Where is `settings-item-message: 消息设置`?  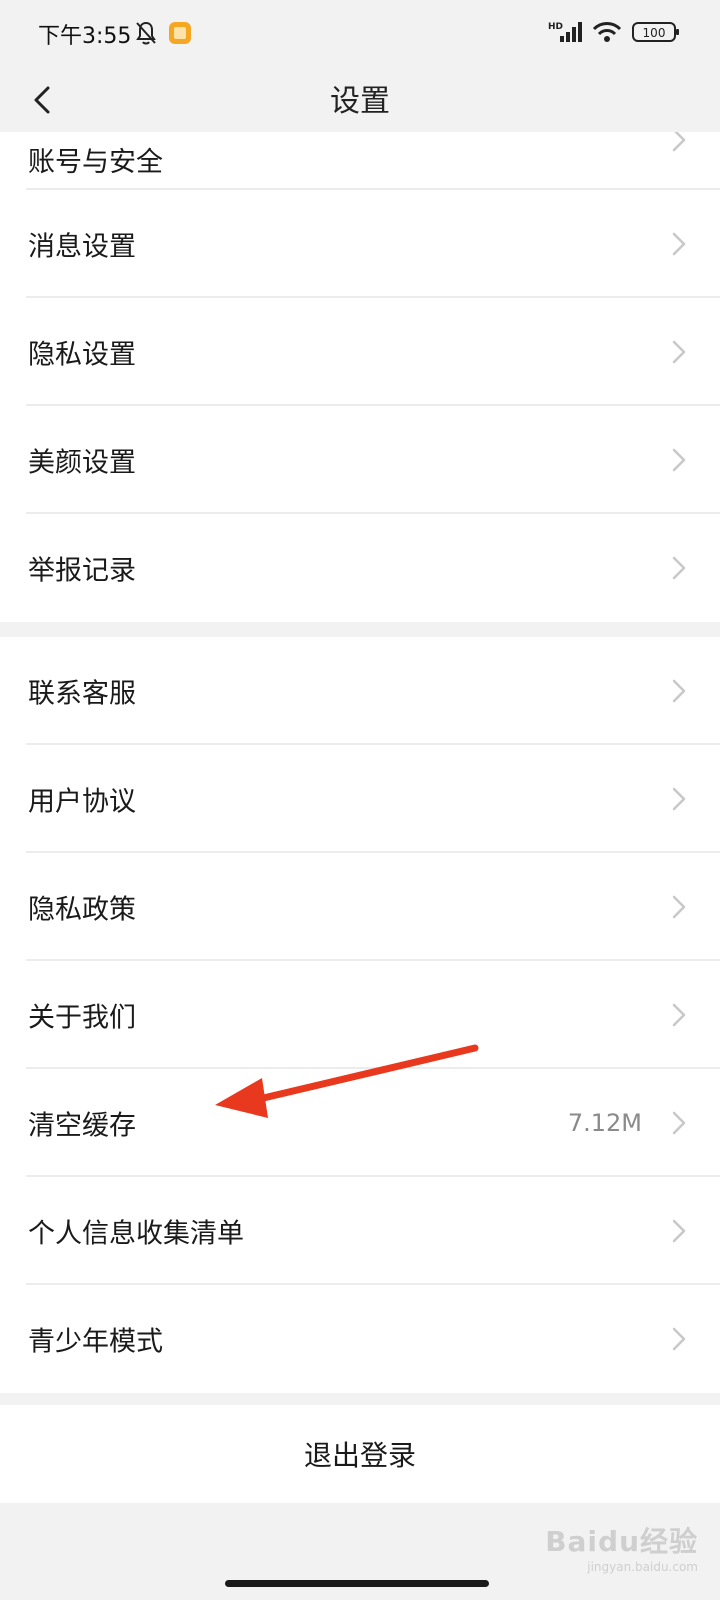 settings-item-message: 消息设置 is located at coordinates (360, 244).